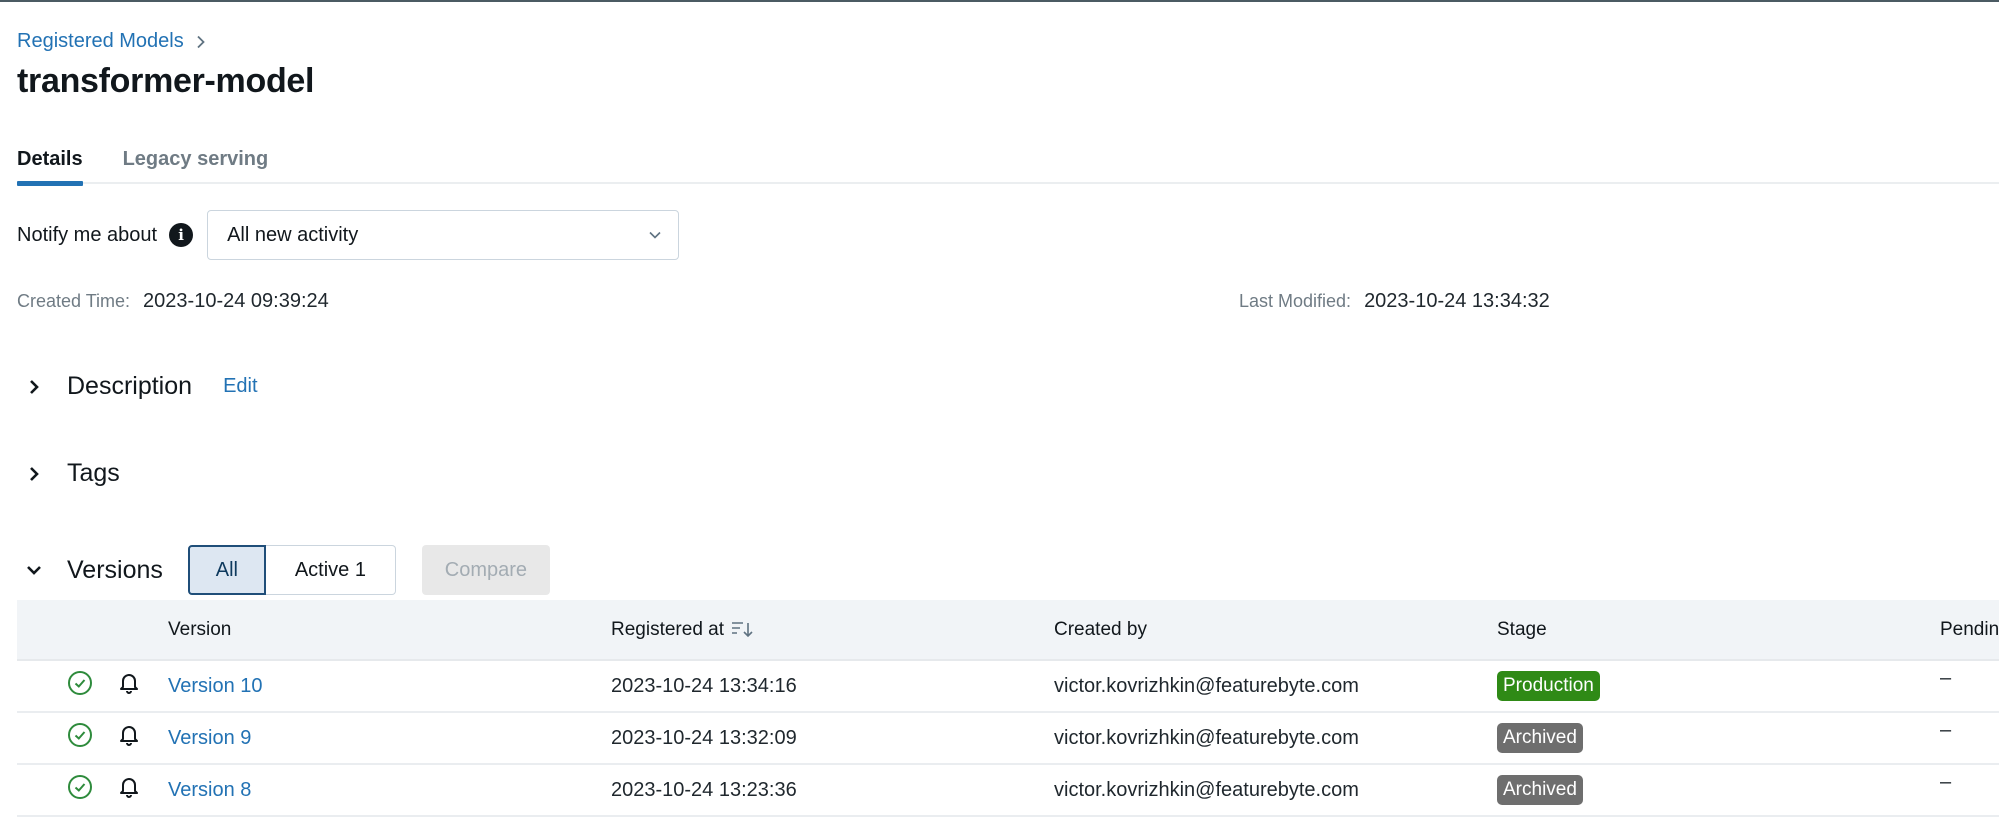  What do you see at coordinates (240, 386) in the screenshot?
I see `description-edit-link: Edit` at bounding box center [240, 386].